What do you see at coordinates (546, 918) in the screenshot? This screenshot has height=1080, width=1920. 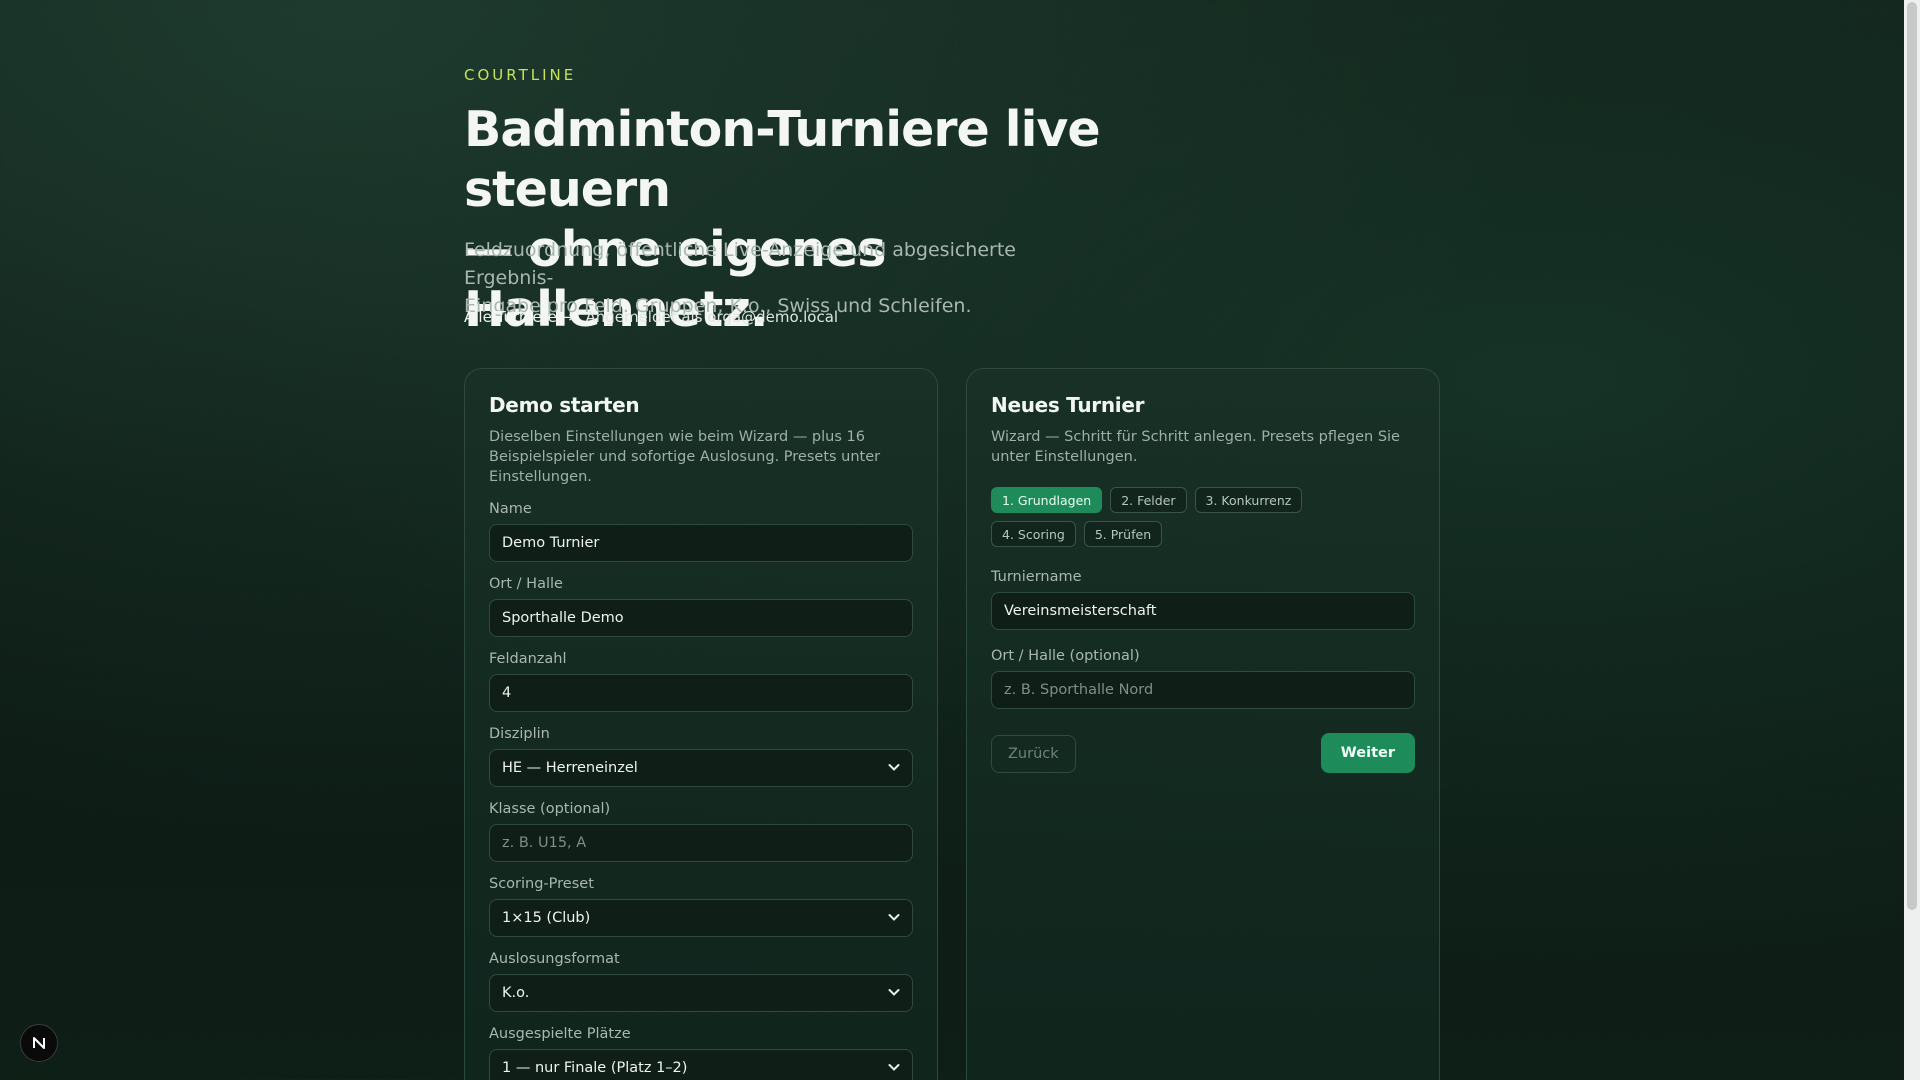 I see `demo-scoring-value: 1×15 (Club)` at bounding box center [546, 918].